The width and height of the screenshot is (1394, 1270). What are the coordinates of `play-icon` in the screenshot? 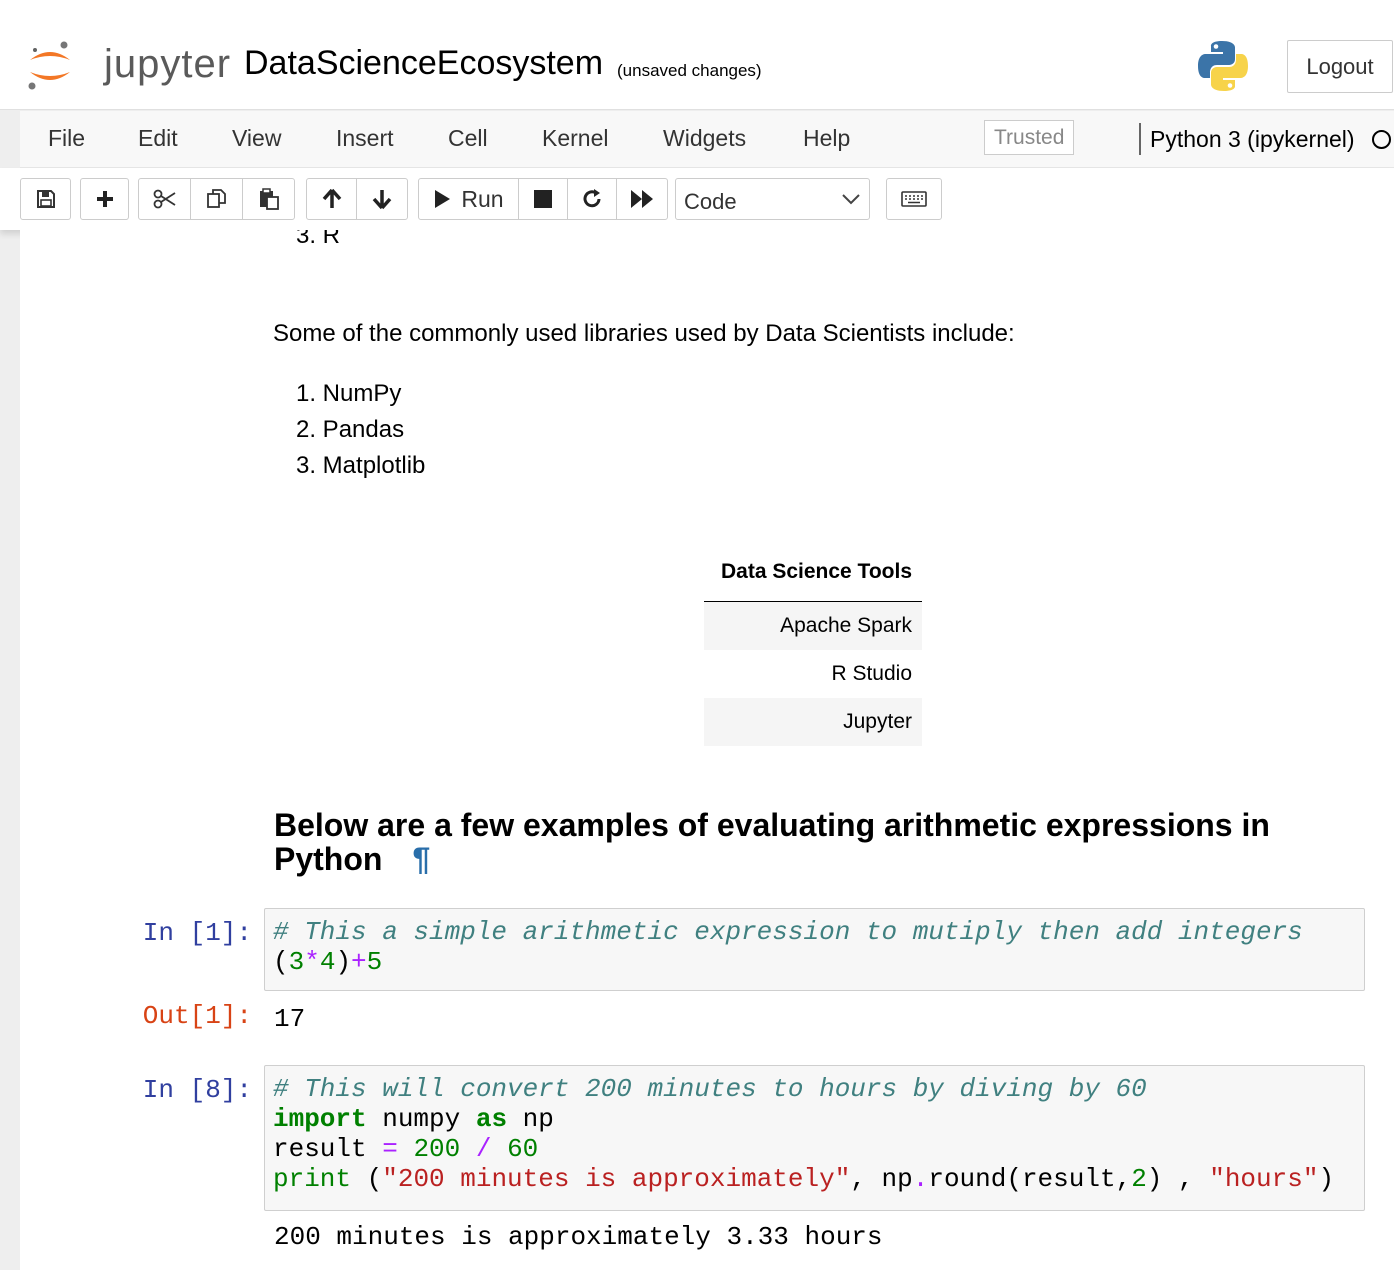 It's located at (443, 199).